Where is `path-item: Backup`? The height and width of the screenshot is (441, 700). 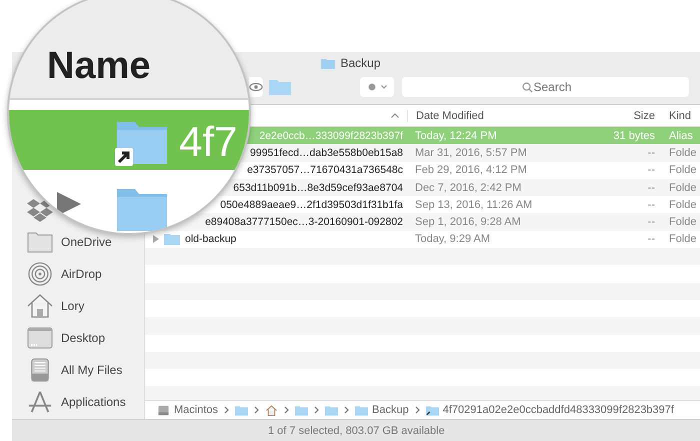 path-item: Backup is located at coordinates (390, 410).